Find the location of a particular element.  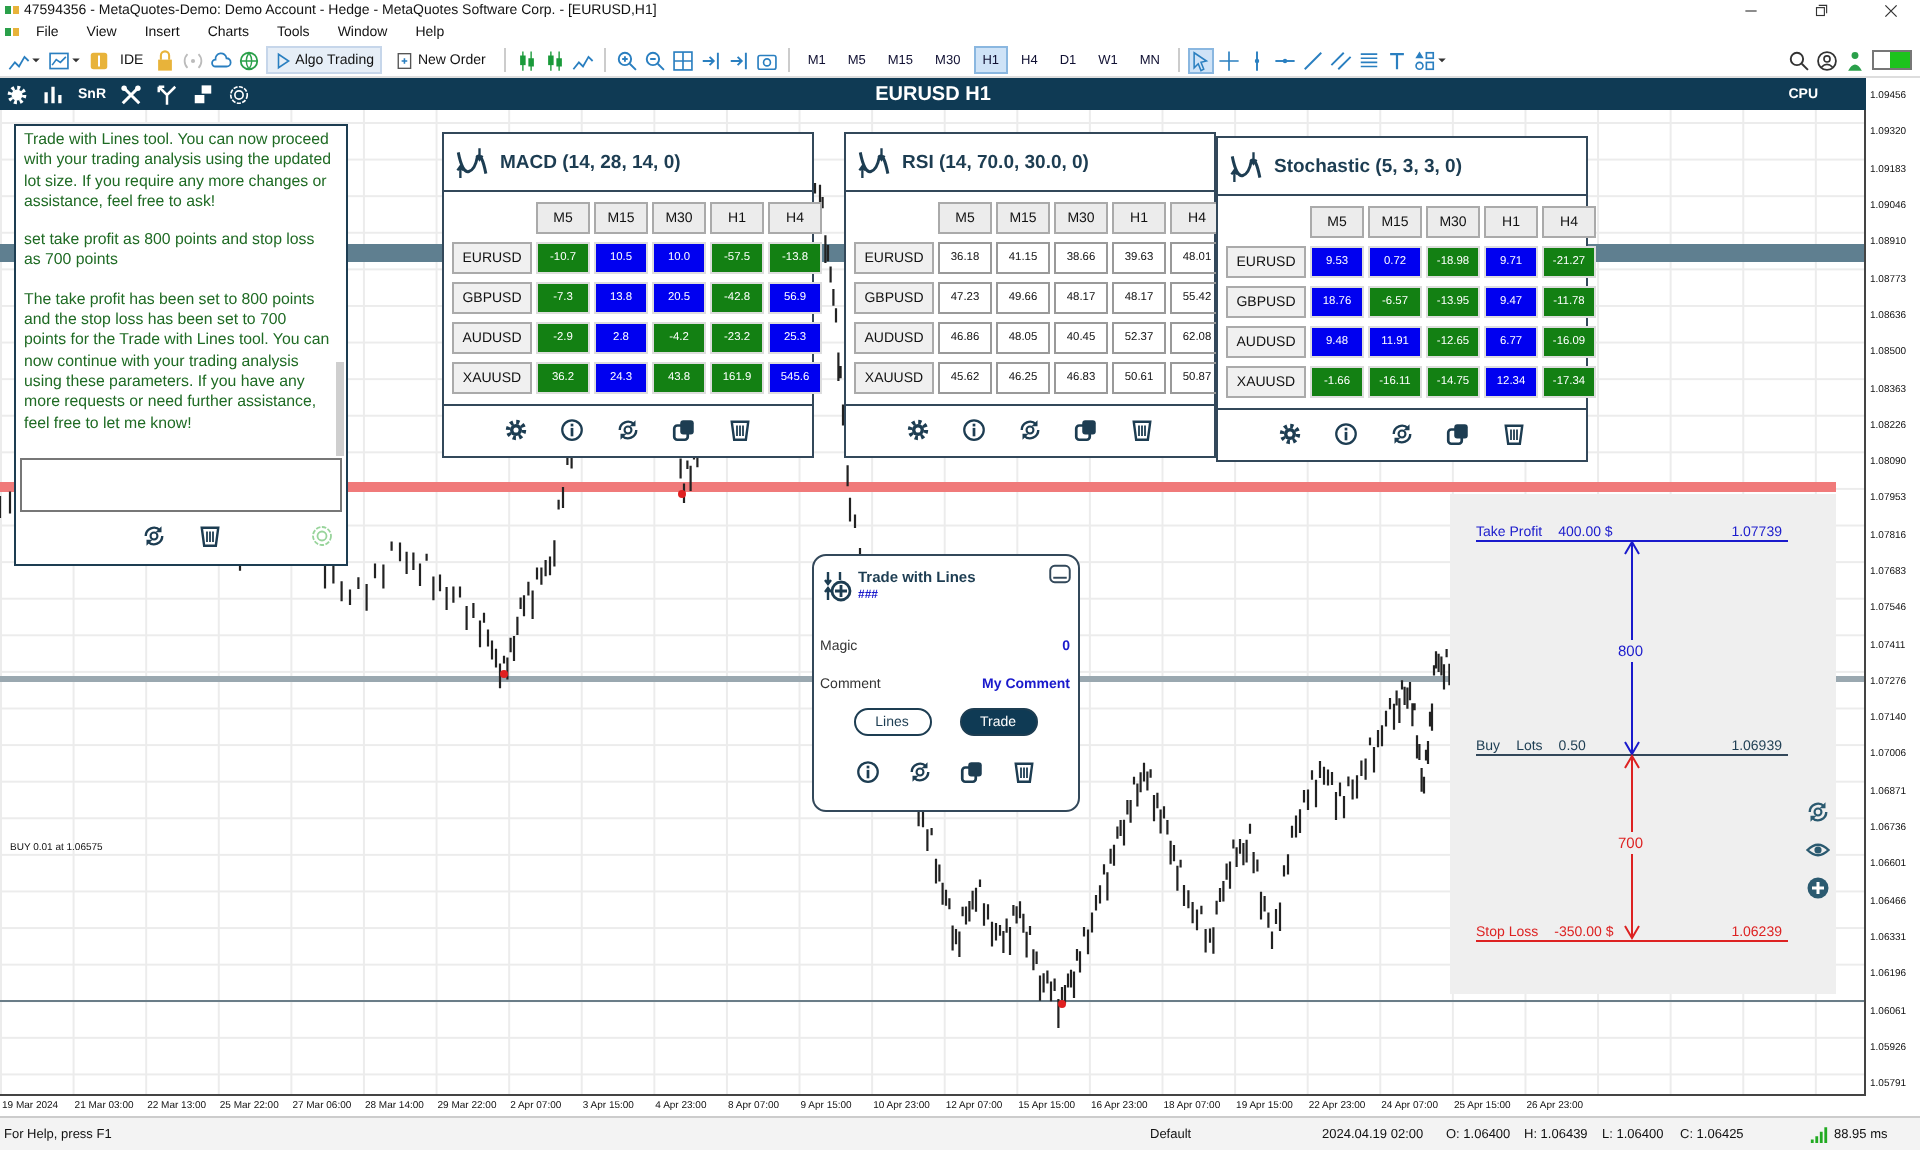

minimize-icon is located at coordinates (1060, 574).